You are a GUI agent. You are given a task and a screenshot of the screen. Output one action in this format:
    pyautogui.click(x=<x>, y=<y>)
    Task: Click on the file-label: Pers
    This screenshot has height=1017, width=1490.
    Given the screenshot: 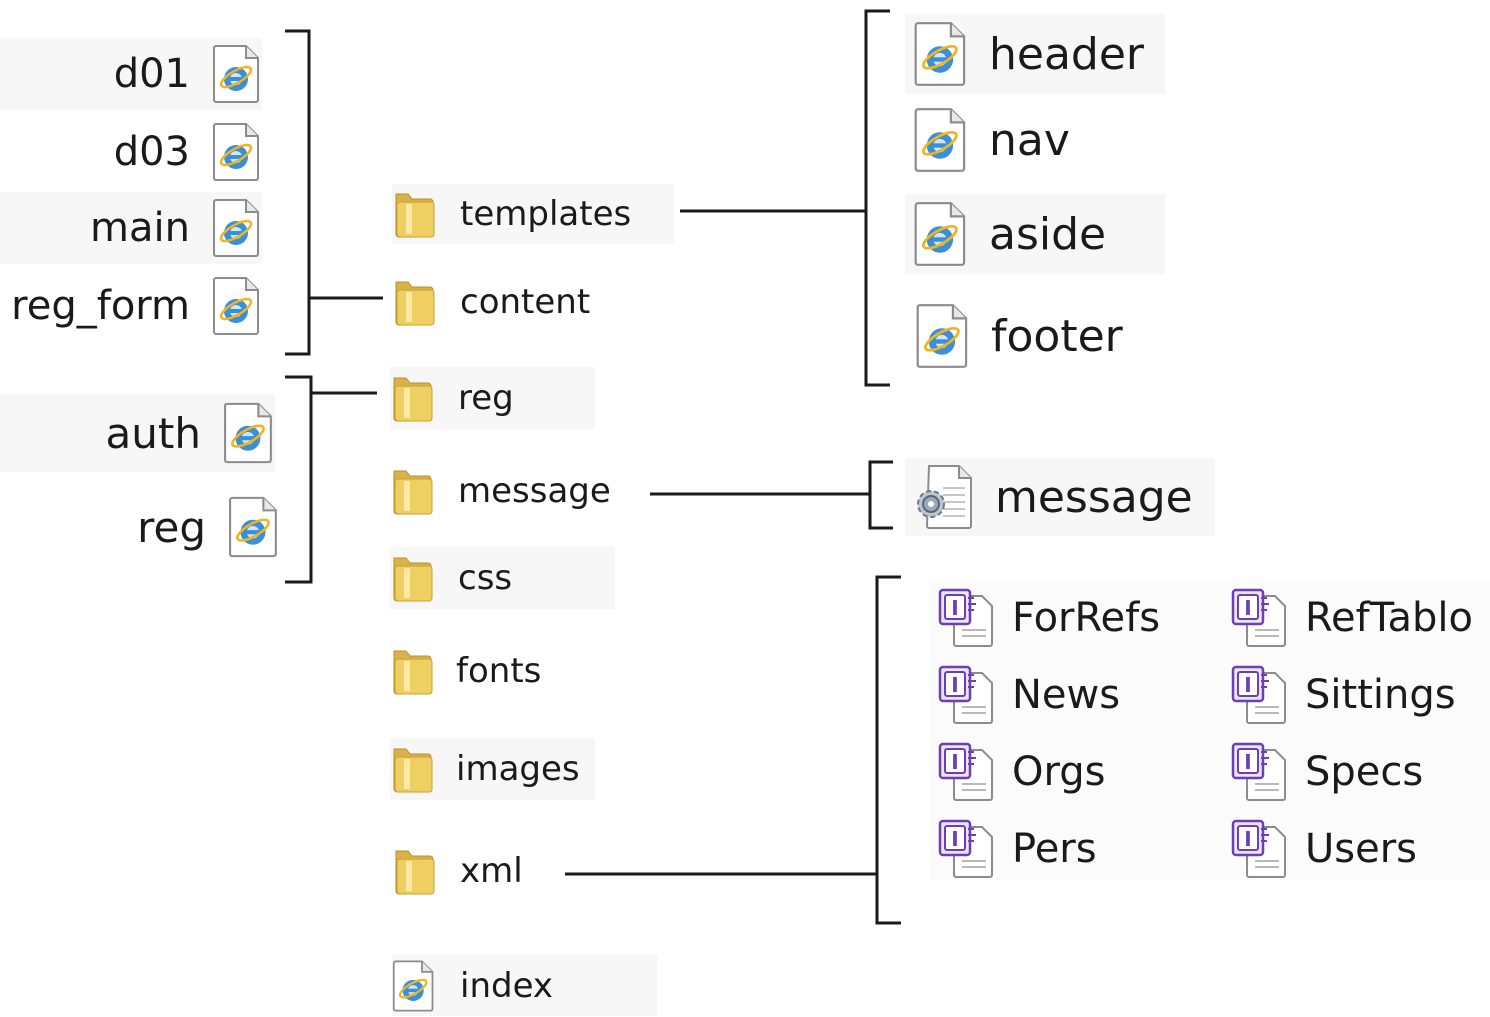 What is the action you would take?
    pyautogui.click(x=1054, y=849)
    